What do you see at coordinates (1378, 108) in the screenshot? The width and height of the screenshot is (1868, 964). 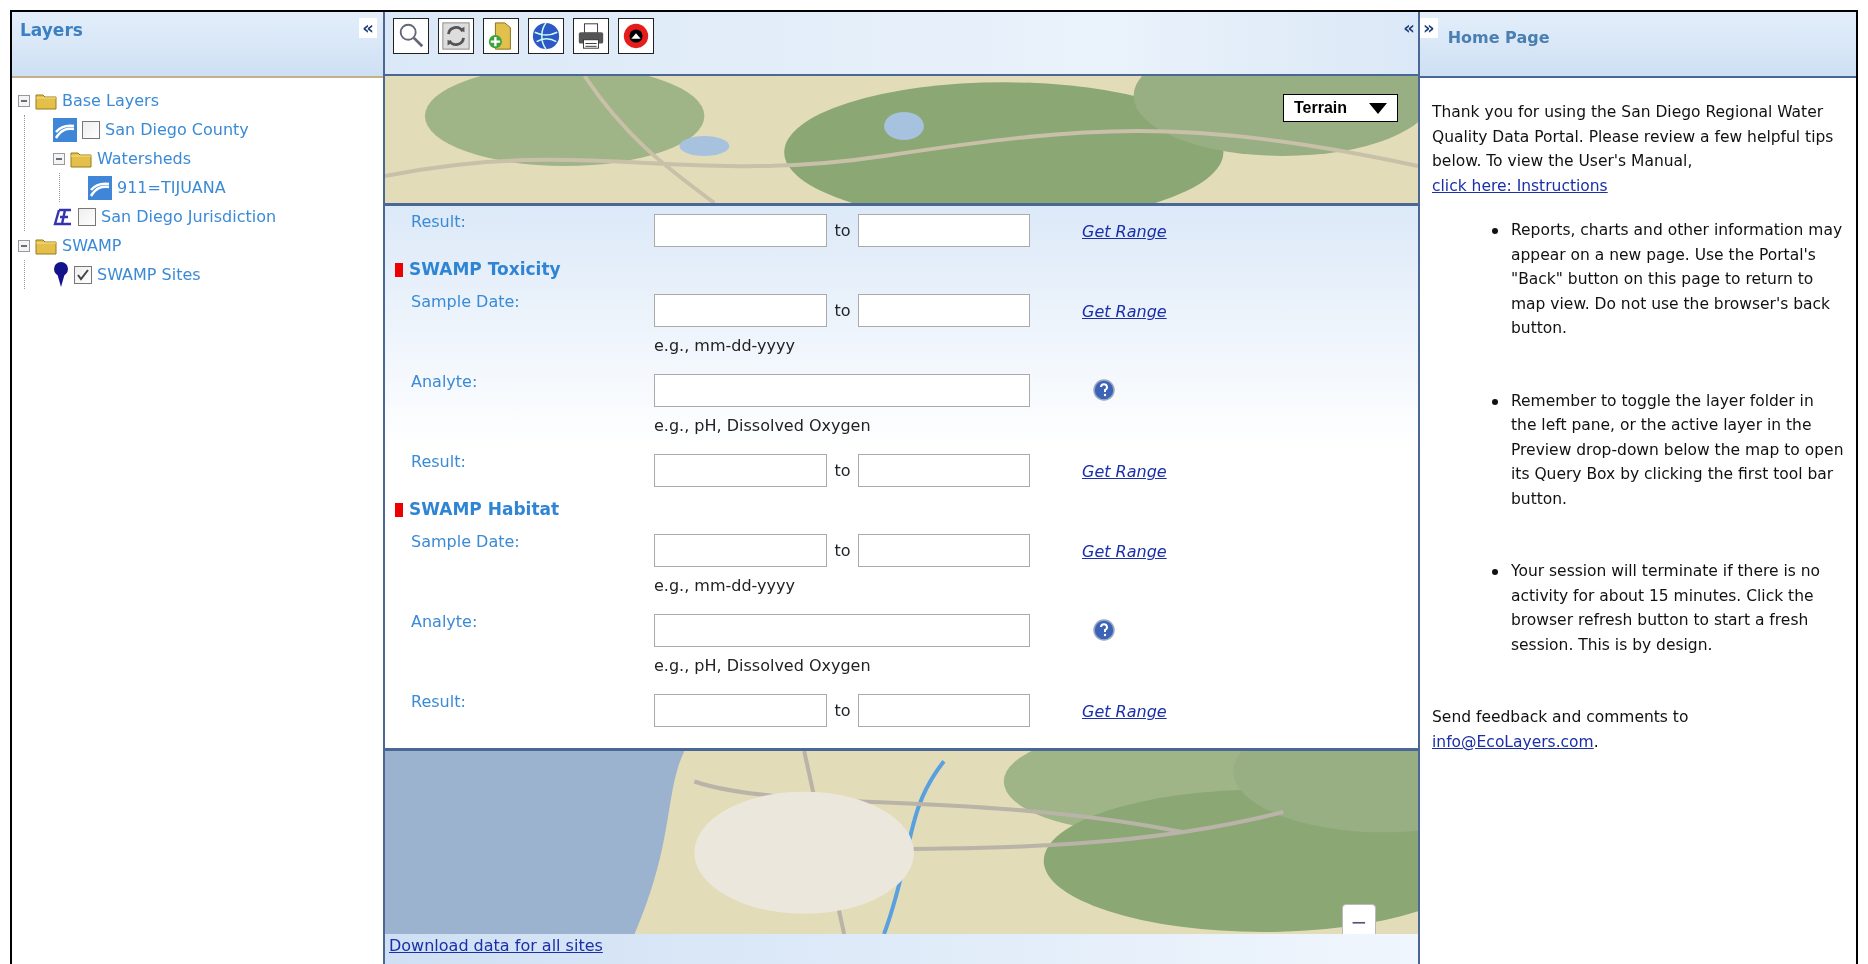 I see `caret-icon` at bounding box center [1378, 108].